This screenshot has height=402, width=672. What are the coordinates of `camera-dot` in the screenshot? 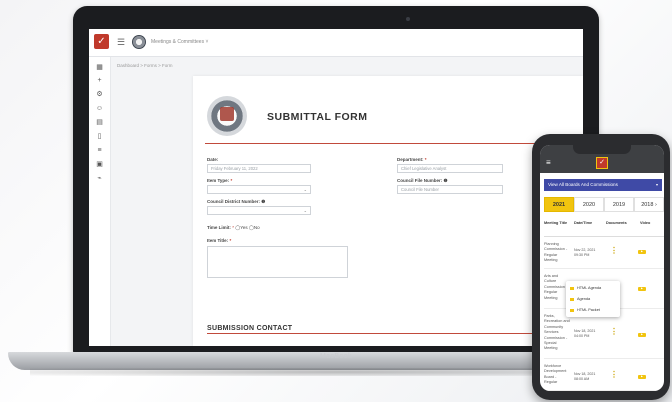 It's located at (408, 19).